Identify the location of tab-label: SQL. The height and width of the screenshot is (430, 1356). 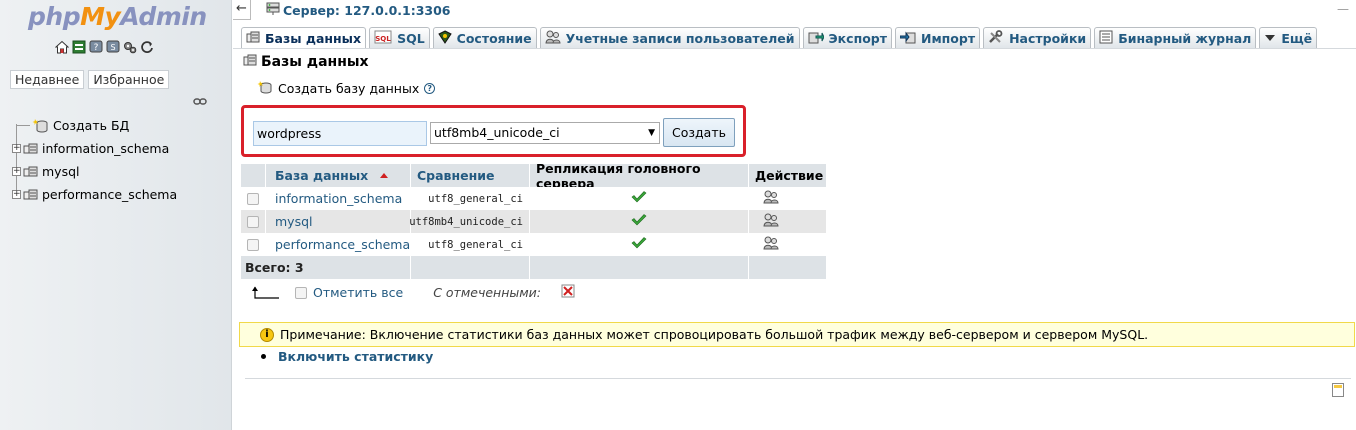
(411, 38).